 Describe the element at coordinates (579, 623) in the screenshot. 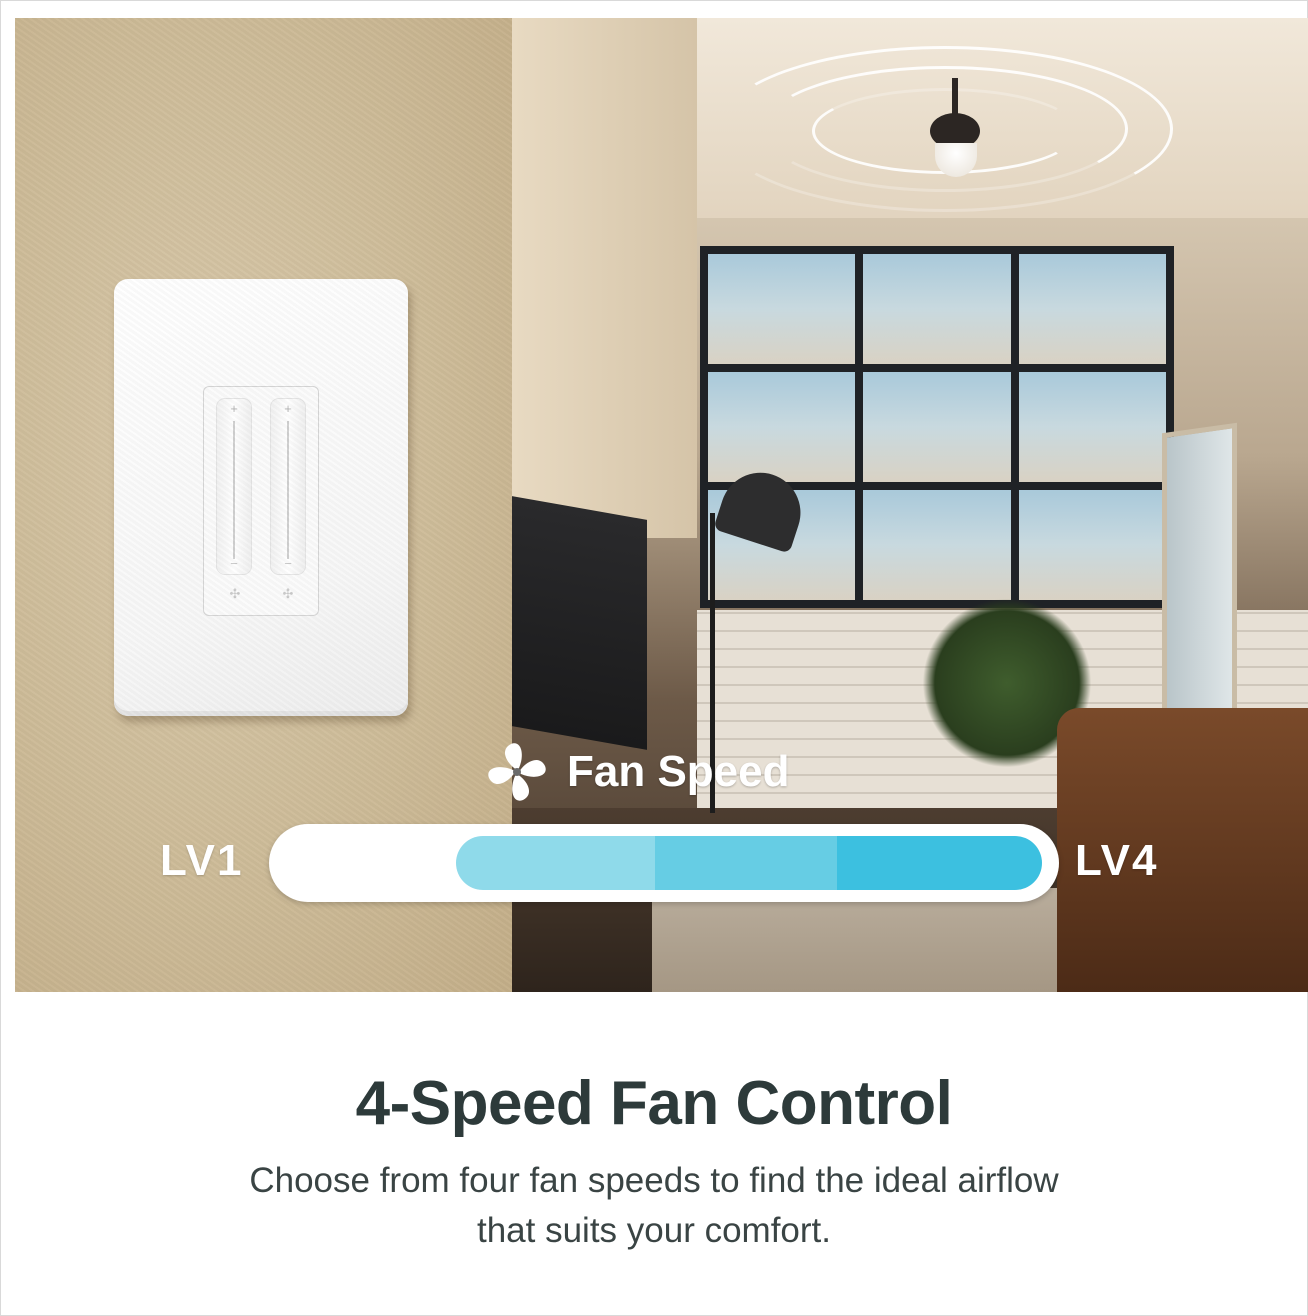

I see `tv` at that location.